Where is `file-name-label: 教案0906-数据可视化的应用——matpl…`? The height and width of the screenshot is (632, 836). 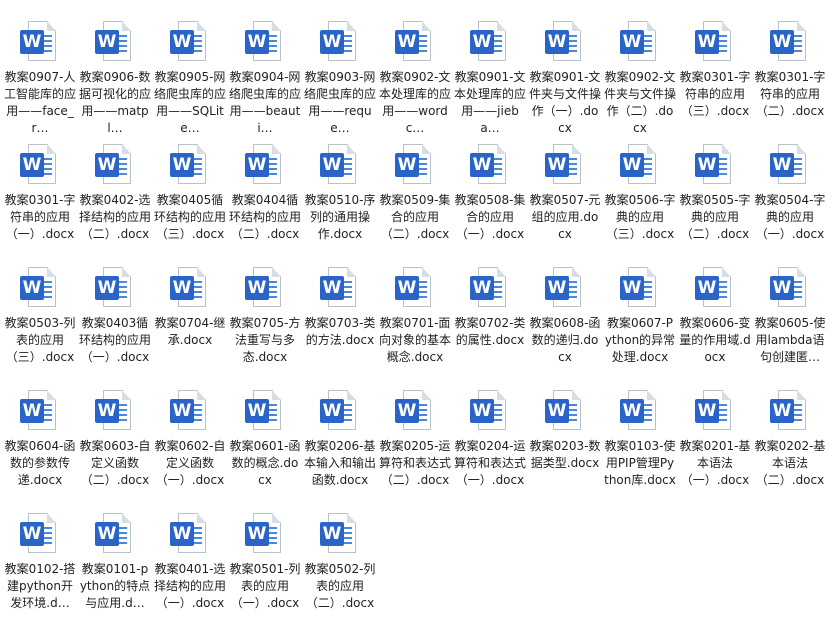 file-name-label: 教案0906-数据可视化的应用——matpl… is located at coordinates (115, 102).